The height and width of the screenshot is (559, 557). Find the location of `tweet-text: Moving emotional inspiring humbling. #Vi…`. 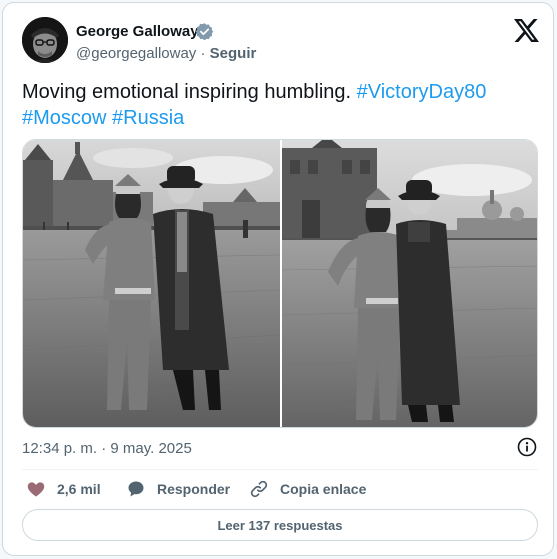

tweet-text: Moving emotional inspiring humbling. #Vi… is located at coordinates (277, 105).